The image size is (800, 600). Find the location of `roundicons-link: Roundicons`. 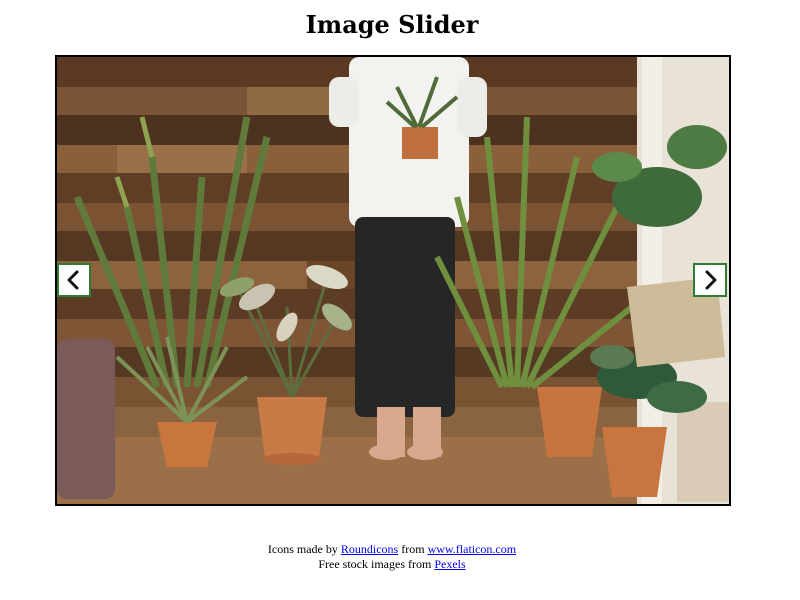

roundicons-link: Roundicons is located at coordinates (369, 549).